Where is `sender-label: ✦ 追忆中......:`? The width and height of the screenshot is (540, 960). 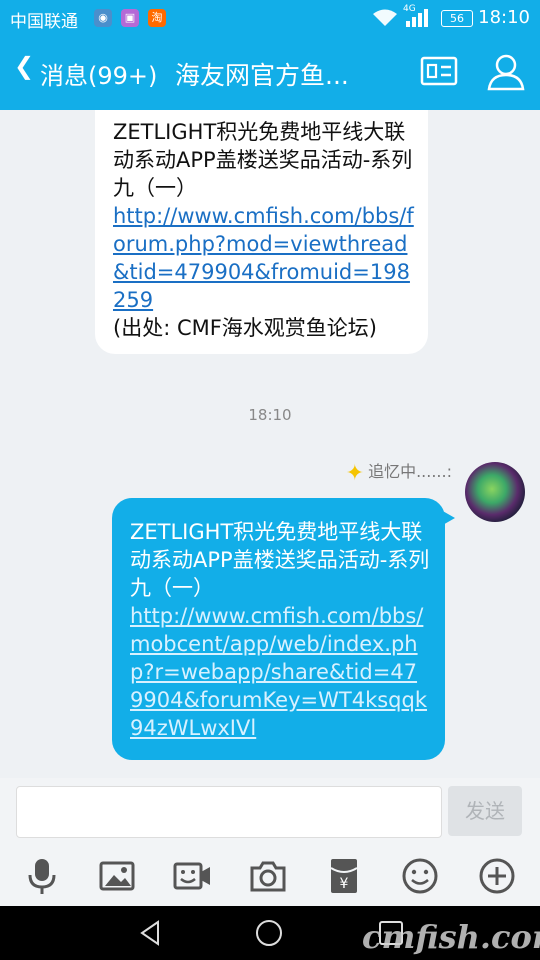 sender-label: ✦ 追忆中......: is located at coordinates (399, 472).